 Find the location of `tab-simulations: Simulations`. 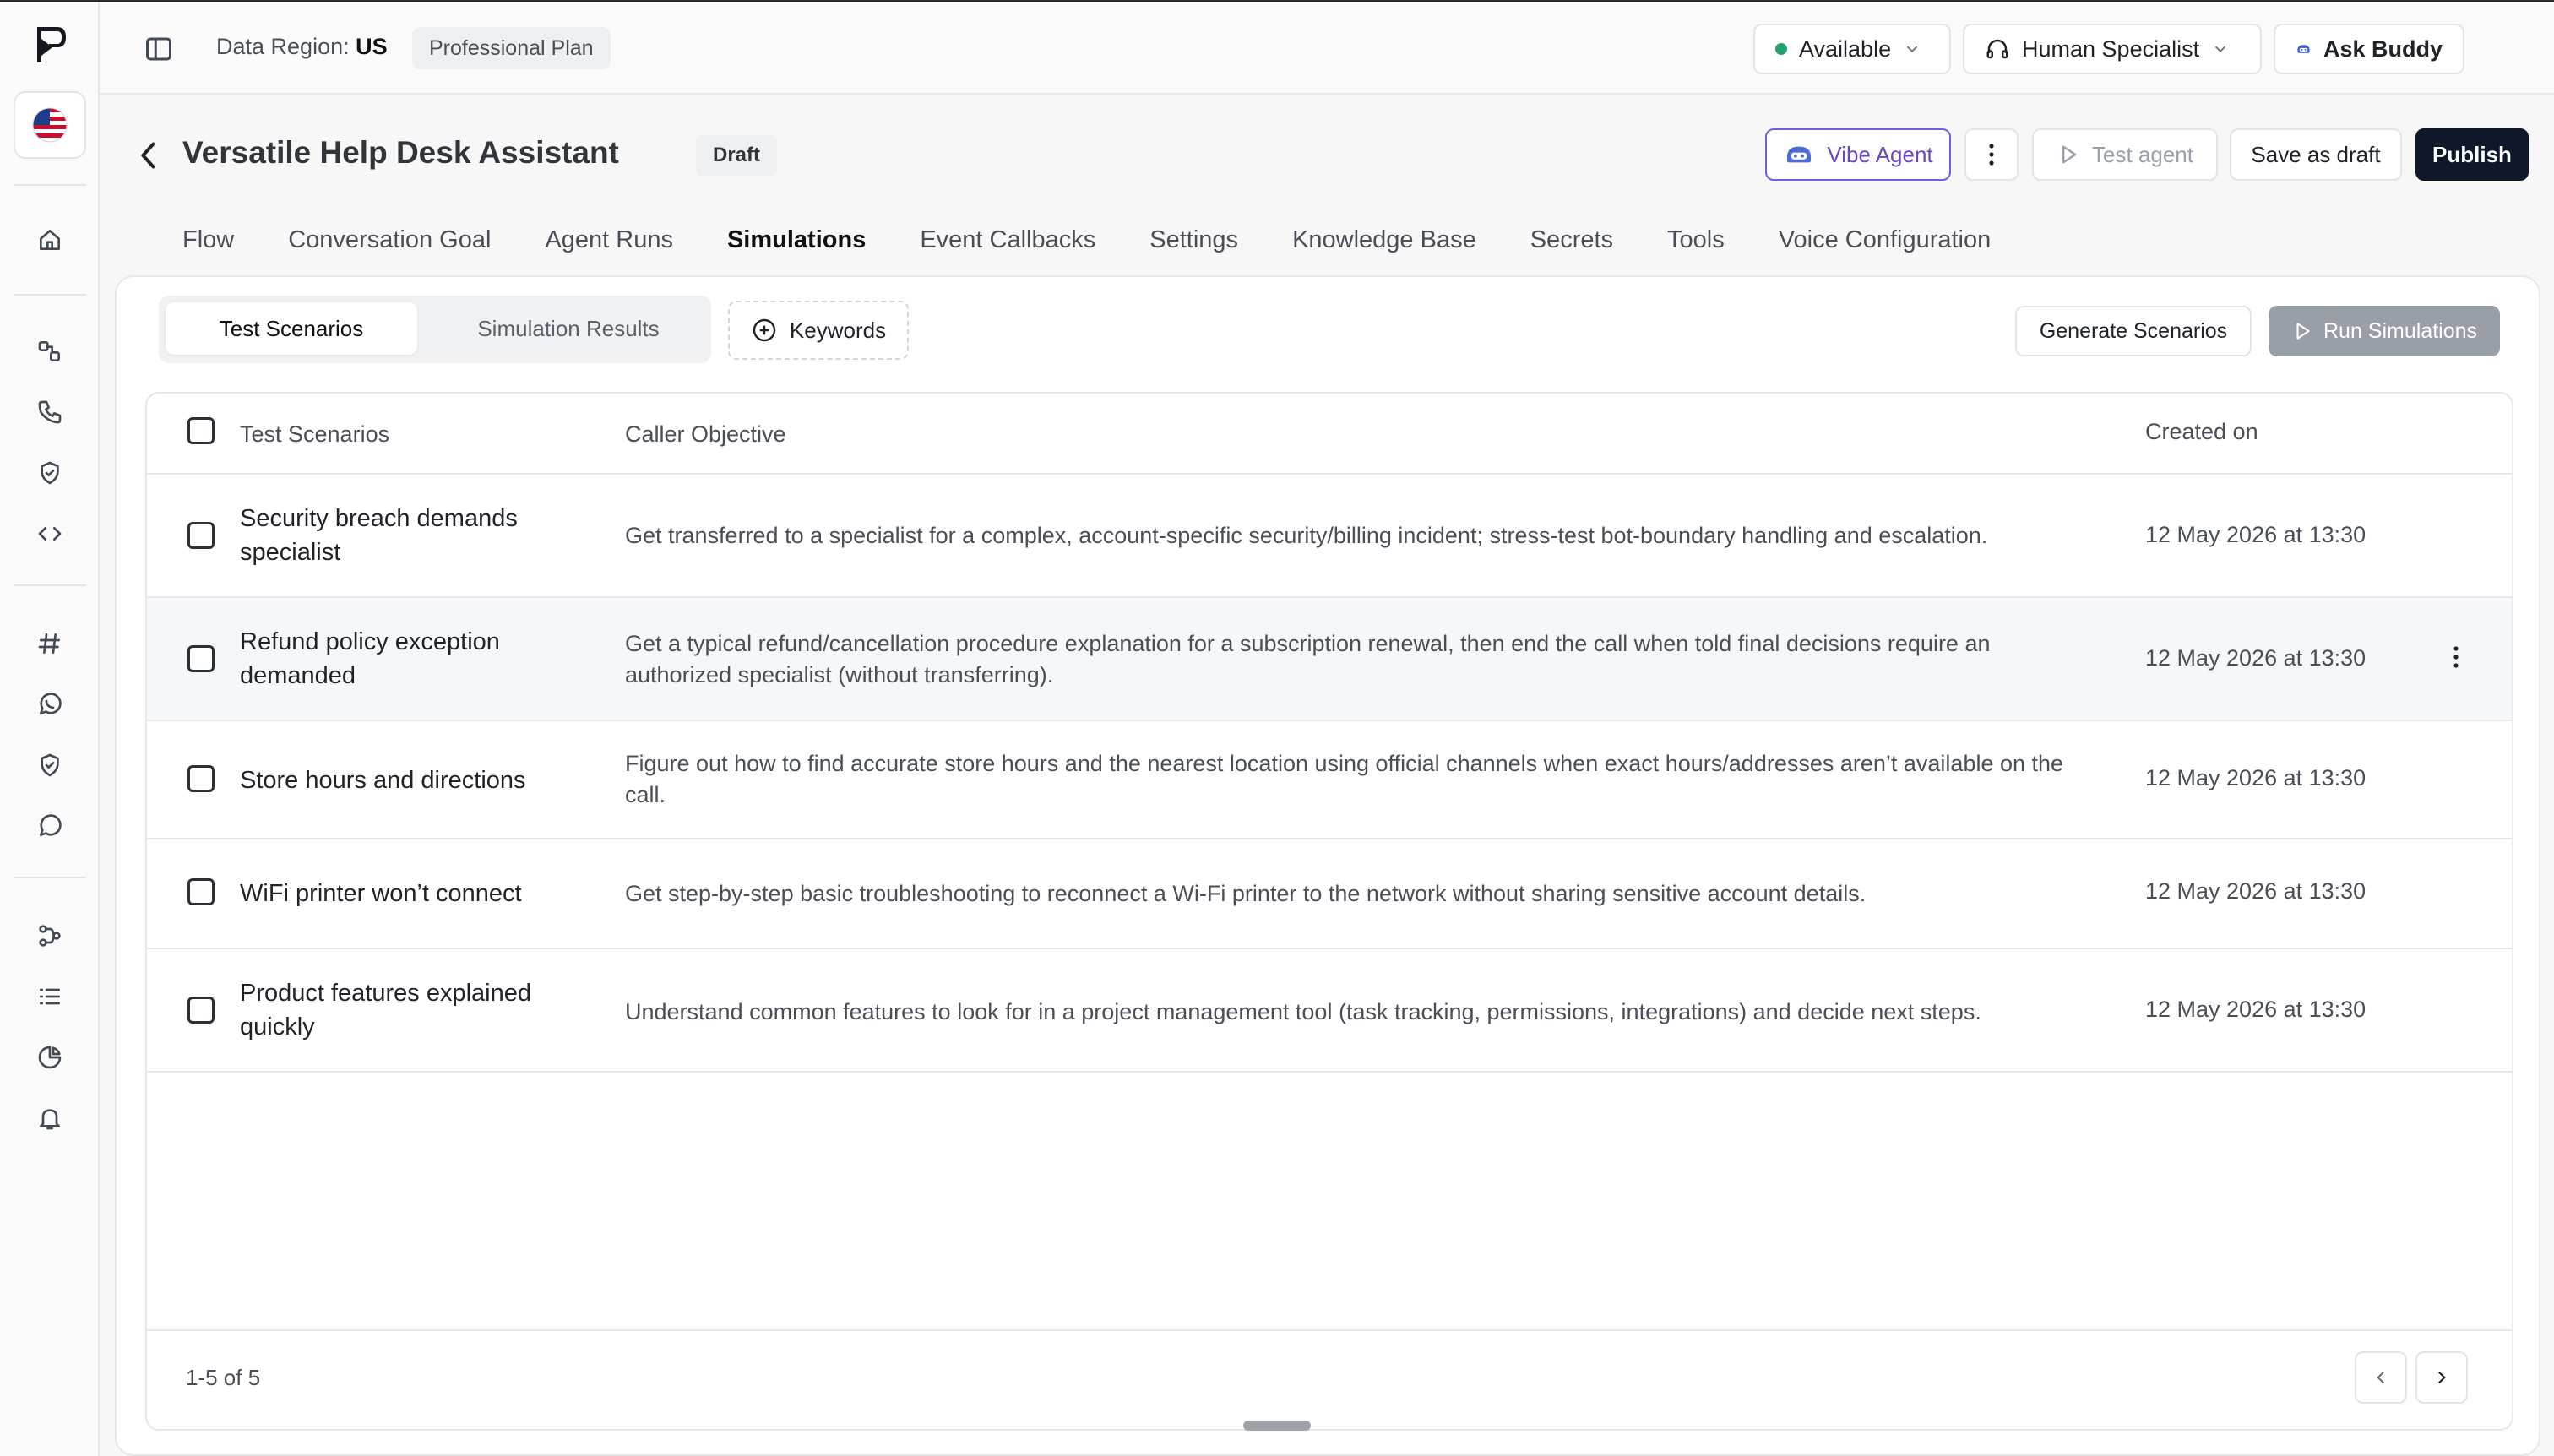

tab-simulations: Simulations is located at coordinates (803, 252).